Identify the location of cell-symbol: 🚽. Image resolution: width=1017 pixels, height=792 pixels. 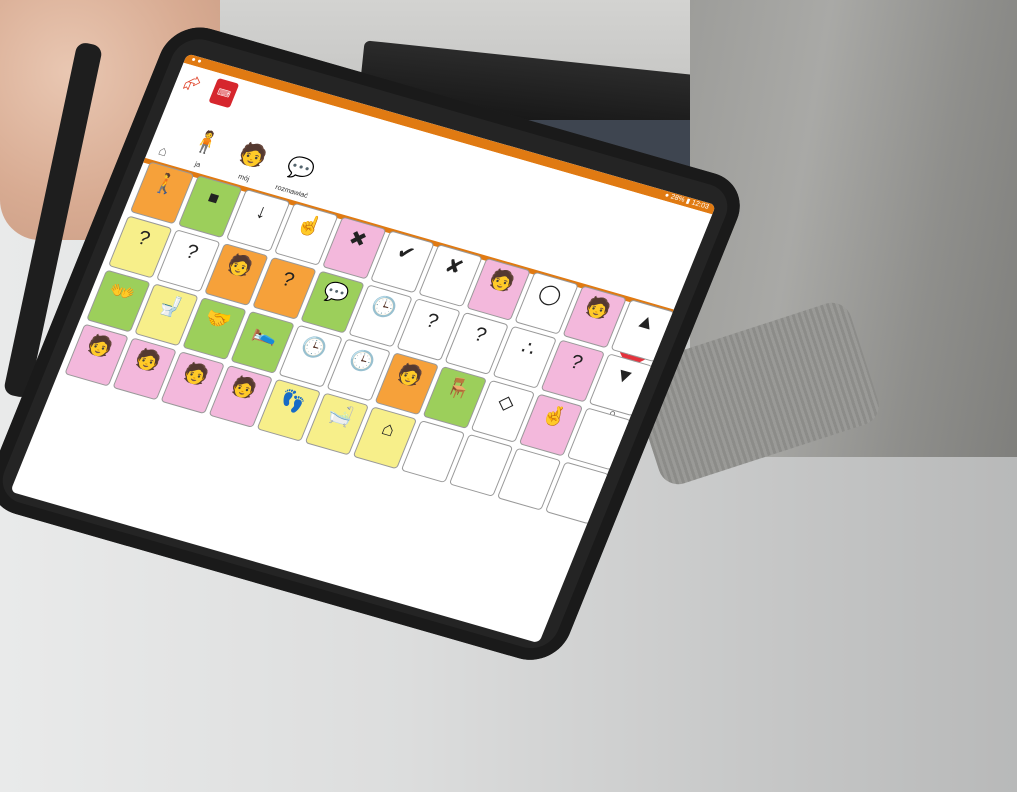
(169, 306).